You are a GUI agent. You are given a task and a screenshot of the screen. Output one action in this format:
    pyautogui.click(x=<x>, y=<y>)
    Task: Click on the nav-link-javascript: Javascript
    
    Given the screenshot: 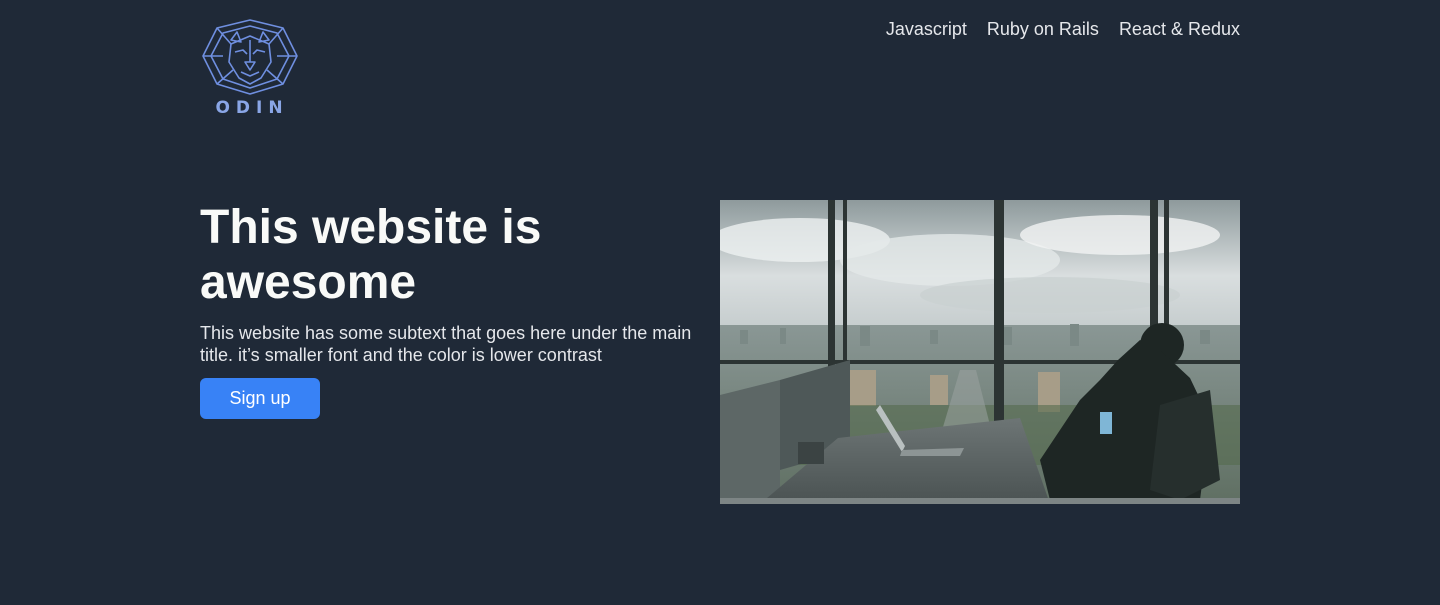 What is the action you would take?
    pyautogui.click(x=926, y=29)
    